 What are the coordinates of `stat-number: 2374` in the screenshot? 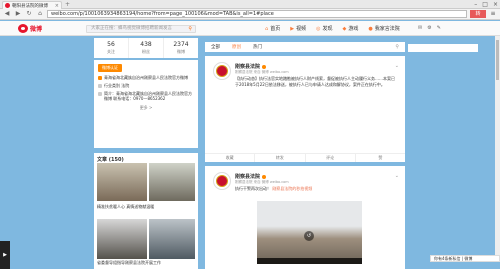 It's located at (181, 44).